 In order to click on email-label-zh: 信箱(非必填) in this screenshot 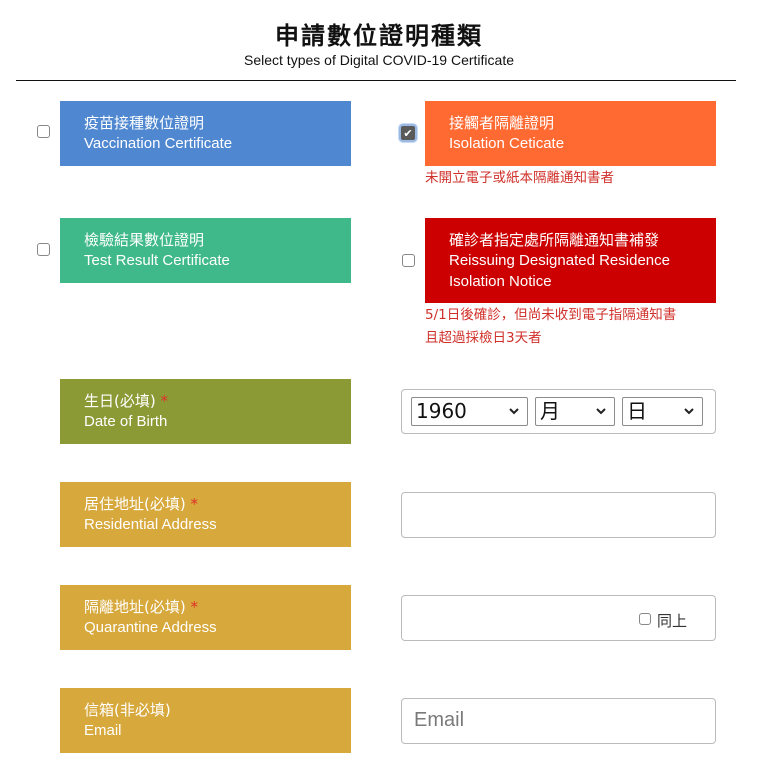, I will do `click(127, 710)`.